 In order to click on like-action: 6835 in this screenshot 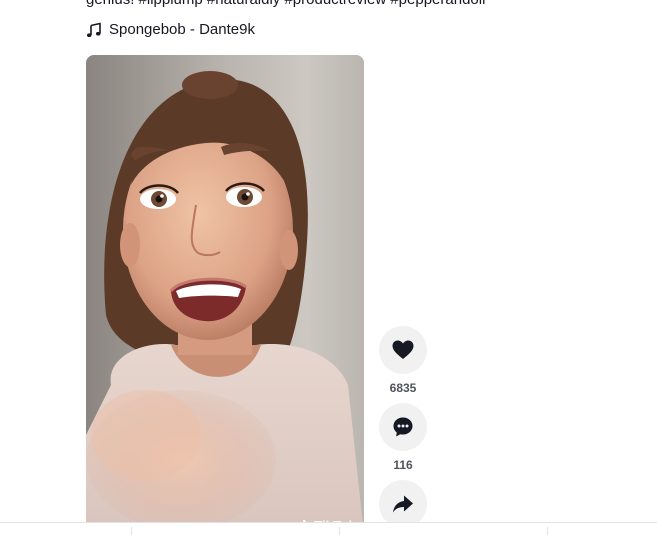, I will do `click(403, 361)`.